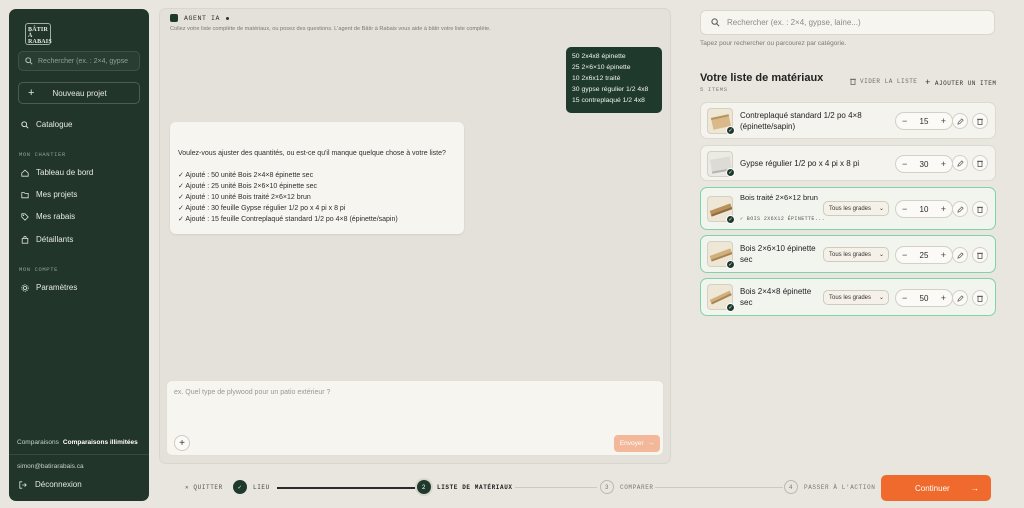  I want to click on quantity-value: 25, so click(924, 255).